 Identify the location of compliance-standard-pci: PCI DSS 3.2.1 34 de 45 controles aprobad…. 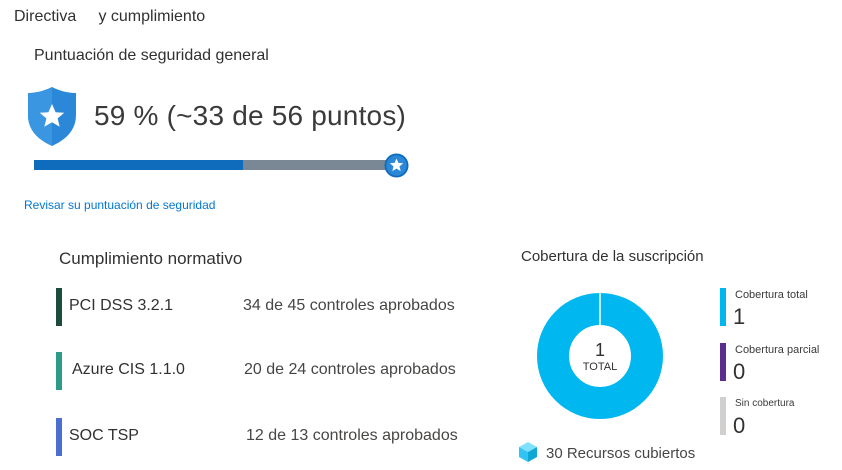
(266, 307).